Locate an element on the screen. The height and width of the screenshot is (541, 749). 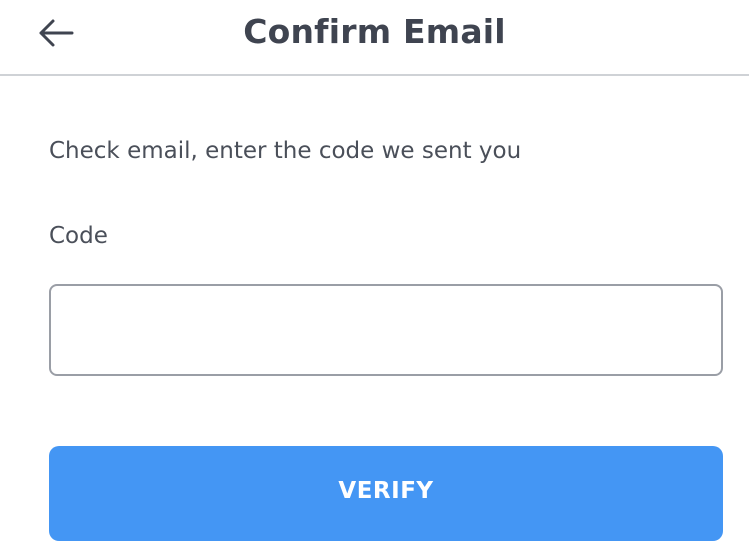
page-title: Confirm Email is located at coordinates (374, 31).